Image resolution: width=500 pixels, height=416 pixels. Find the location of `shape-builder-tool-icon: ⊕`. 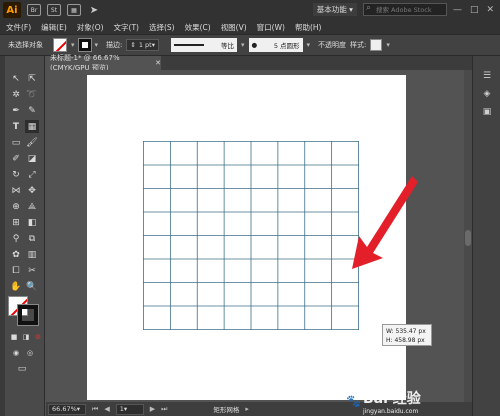

shape-builder-tool-icon: ⊕ is located at coordinates (16, 206).